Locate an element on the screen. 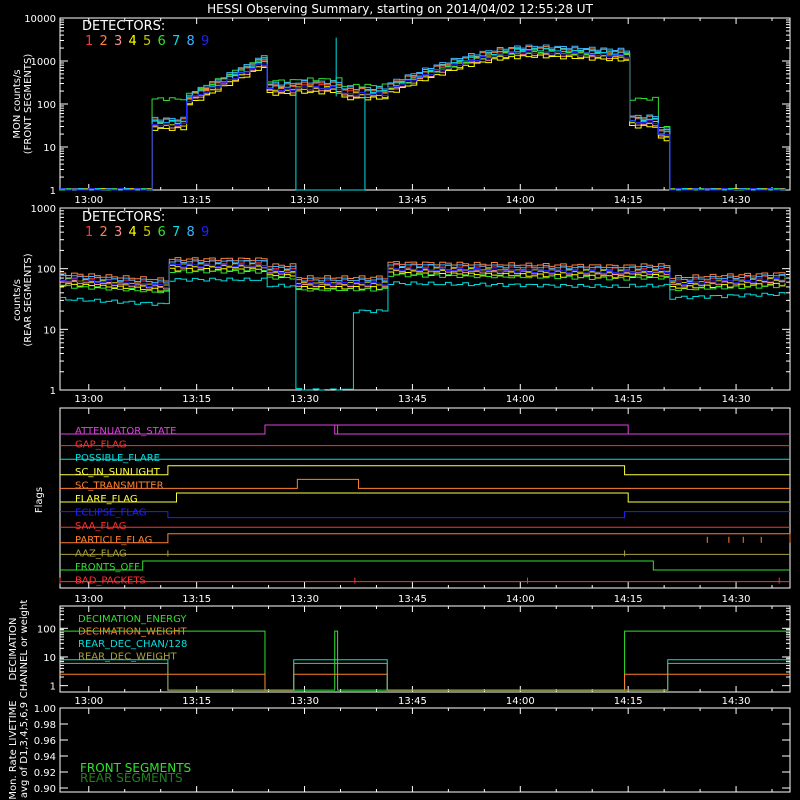 The height and width of the screenshot is (800, 800). flag-label-particle-flag: PARTICLE_FLAG is located at coordinates (113, 540).